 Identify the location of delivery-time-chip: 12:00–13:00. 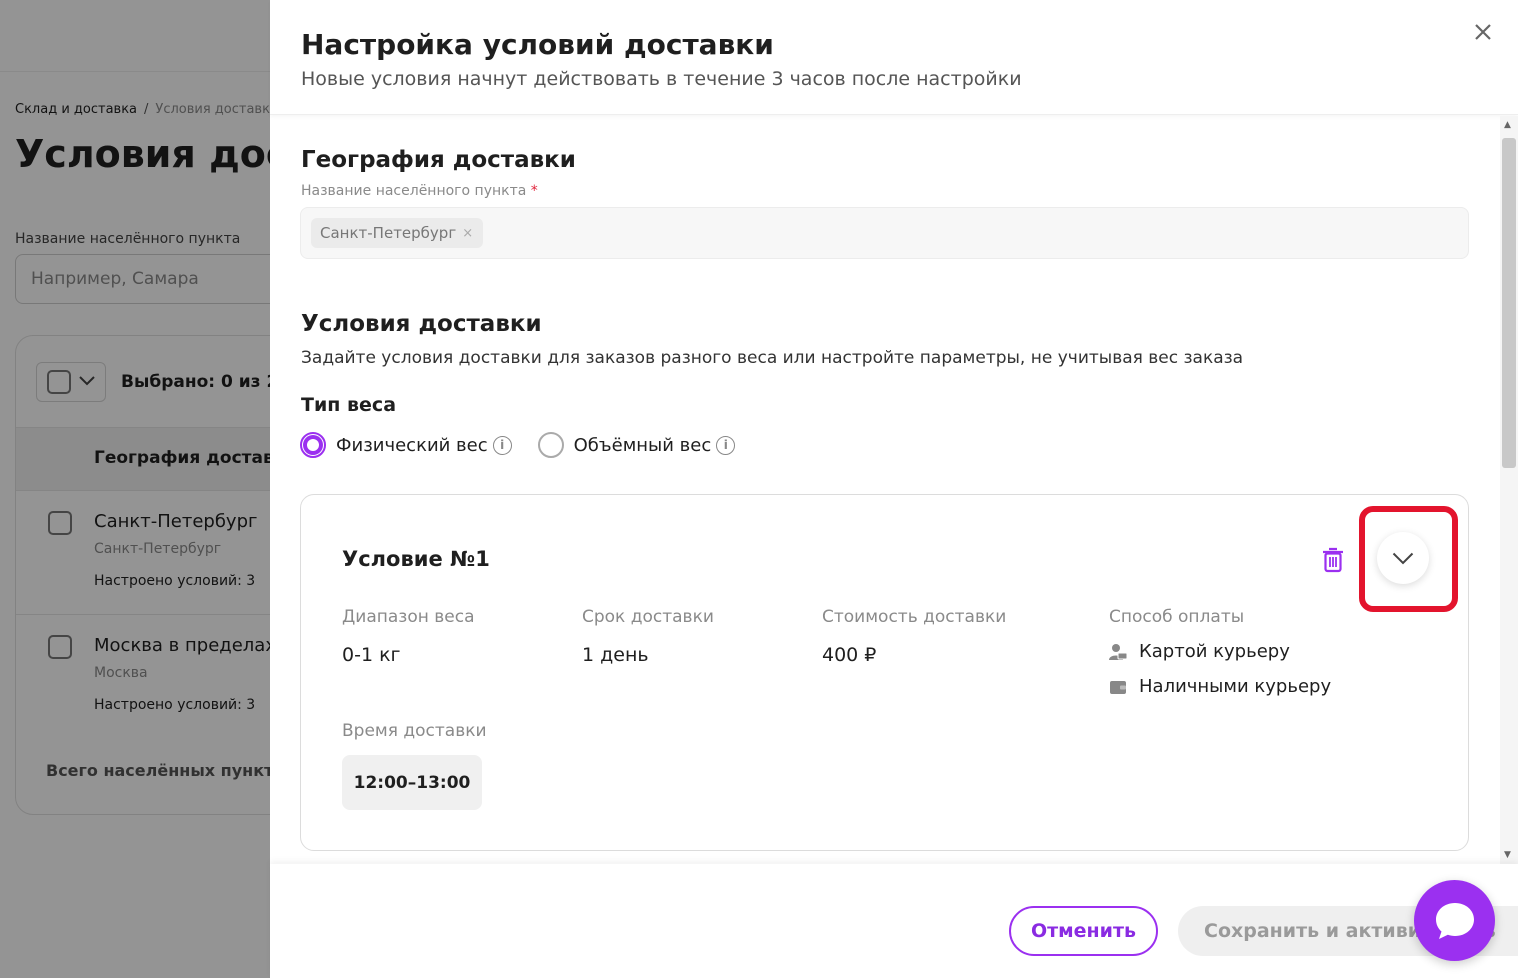
(412, 782).